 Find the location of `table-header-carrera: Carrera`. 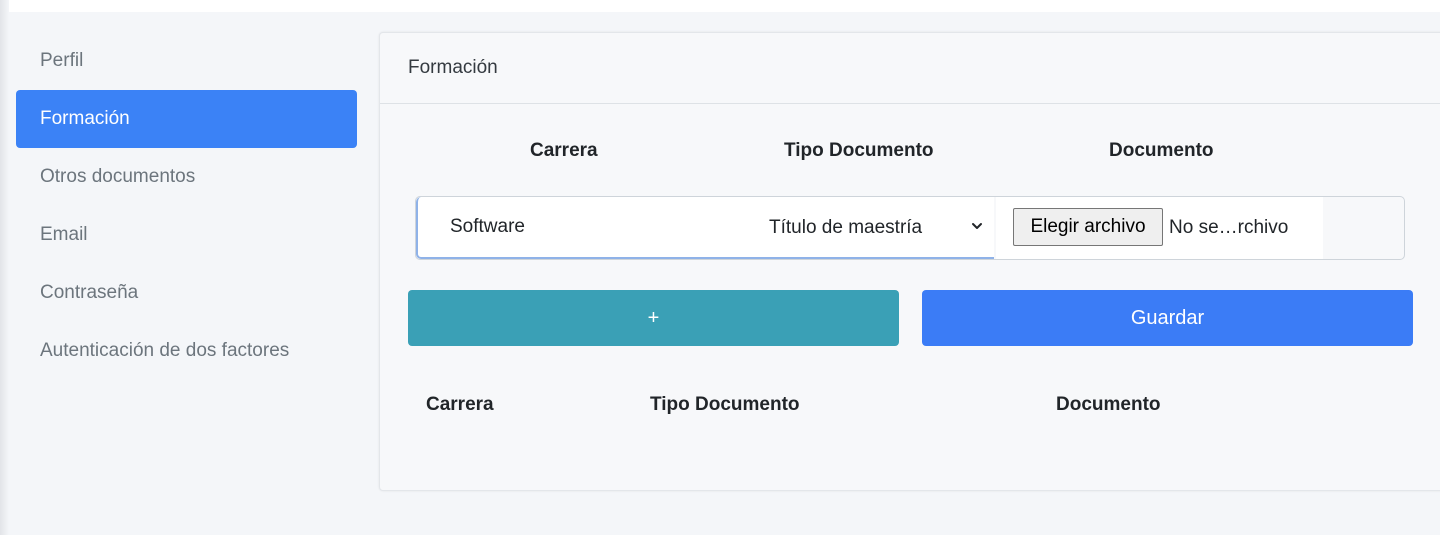

table-header-carrera: Carrera is located at coordinates (460, 404).